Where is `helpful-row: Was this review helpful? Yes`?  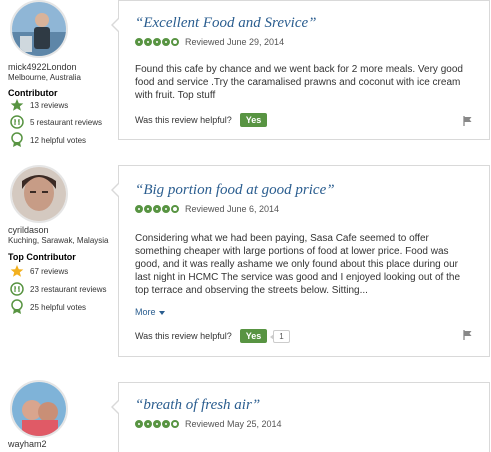 helpful-row: Was this review helpful? Yes is located at coordinates (201, 120).